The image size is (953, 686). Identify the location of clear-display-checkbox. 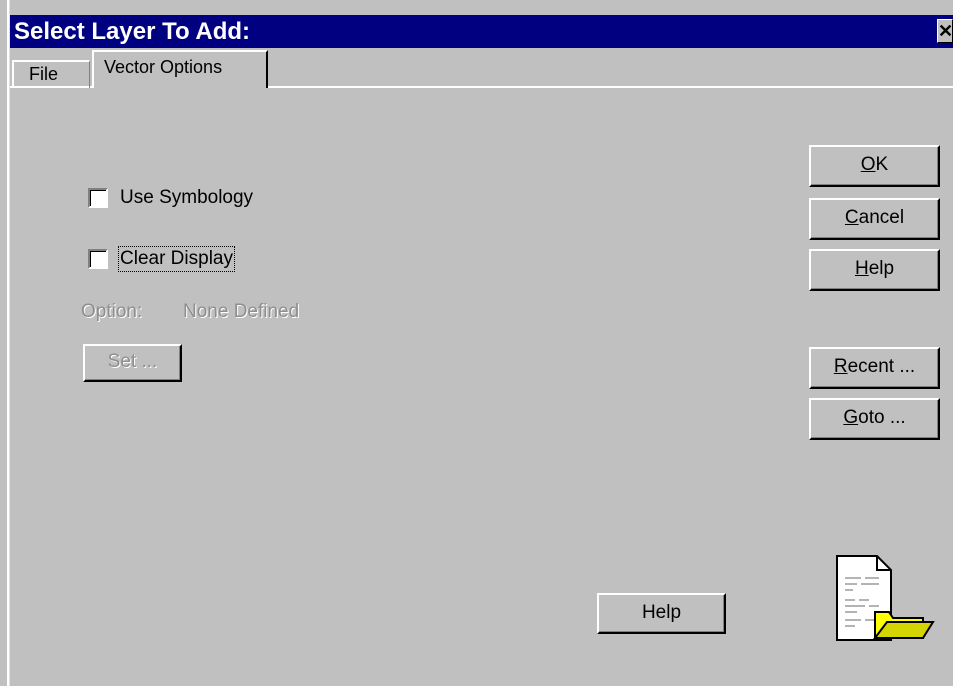
(98, 259).